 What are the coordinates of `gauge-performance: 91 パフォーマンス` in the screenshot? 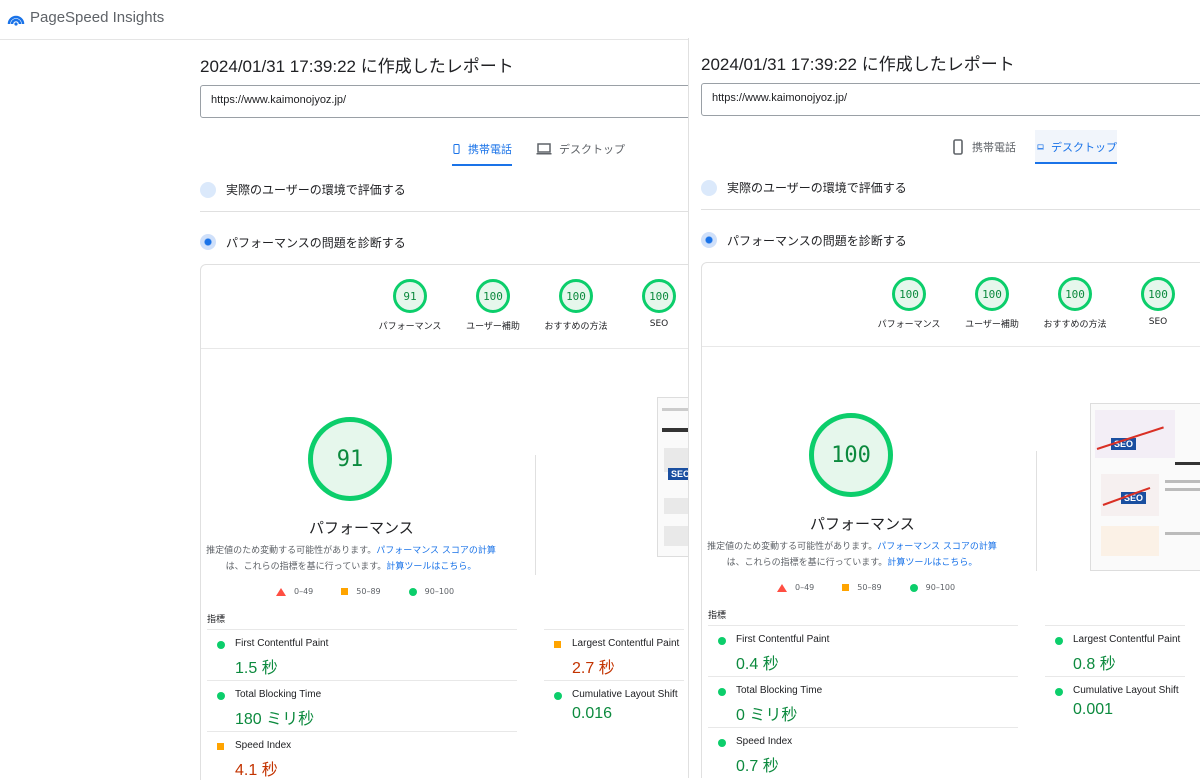 It's located at (410, 305).